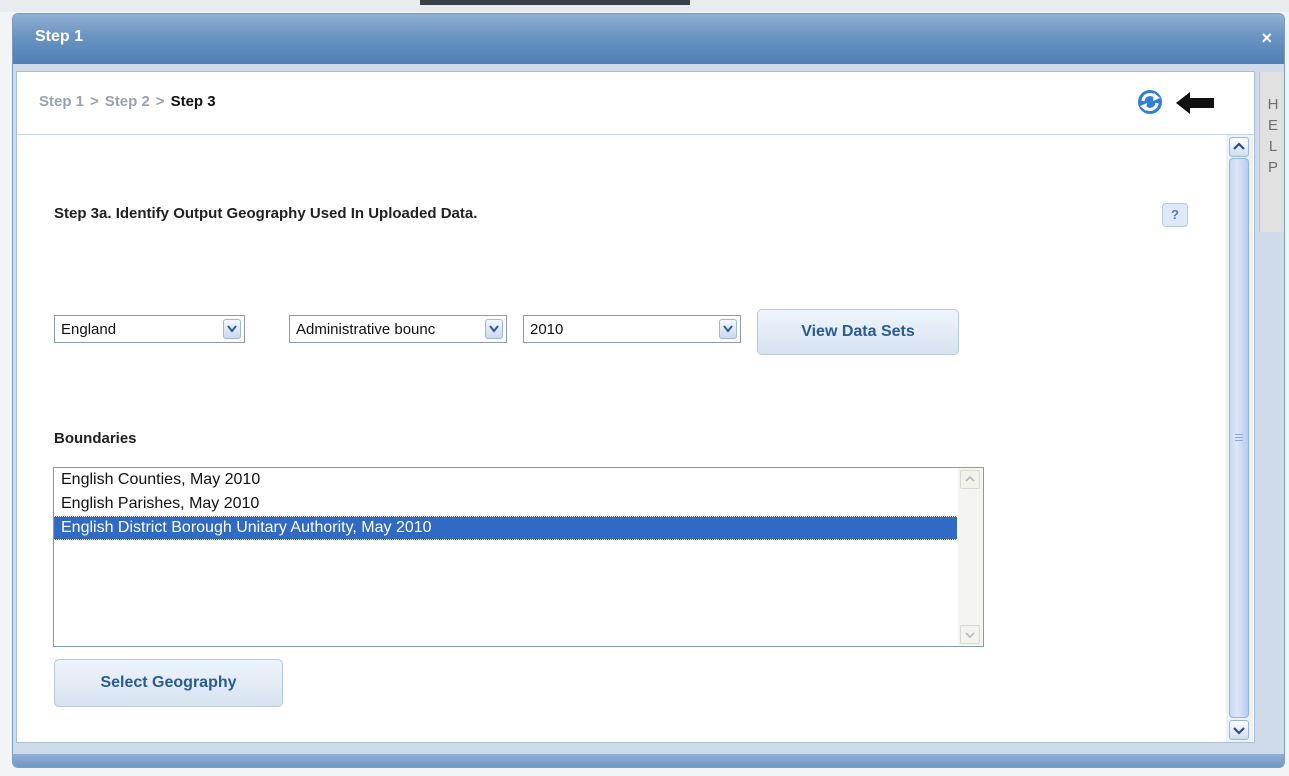 The height and width of the screenshot is (776, 1289). Describe the element at coordinates (1273, 146) in the screenshot. I see `help-tab-letter: L` at that location.